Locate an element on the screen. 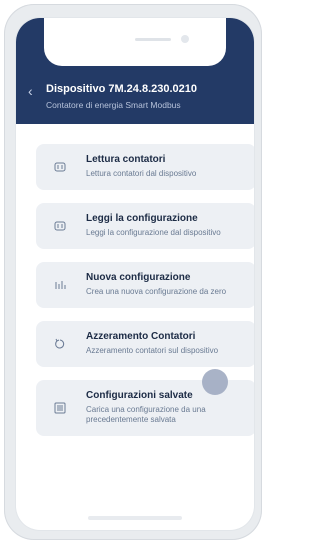 The height and width of the screenshot is (544, 320). back-chevron-icon: ‹ is located at coordinates (34, 91).